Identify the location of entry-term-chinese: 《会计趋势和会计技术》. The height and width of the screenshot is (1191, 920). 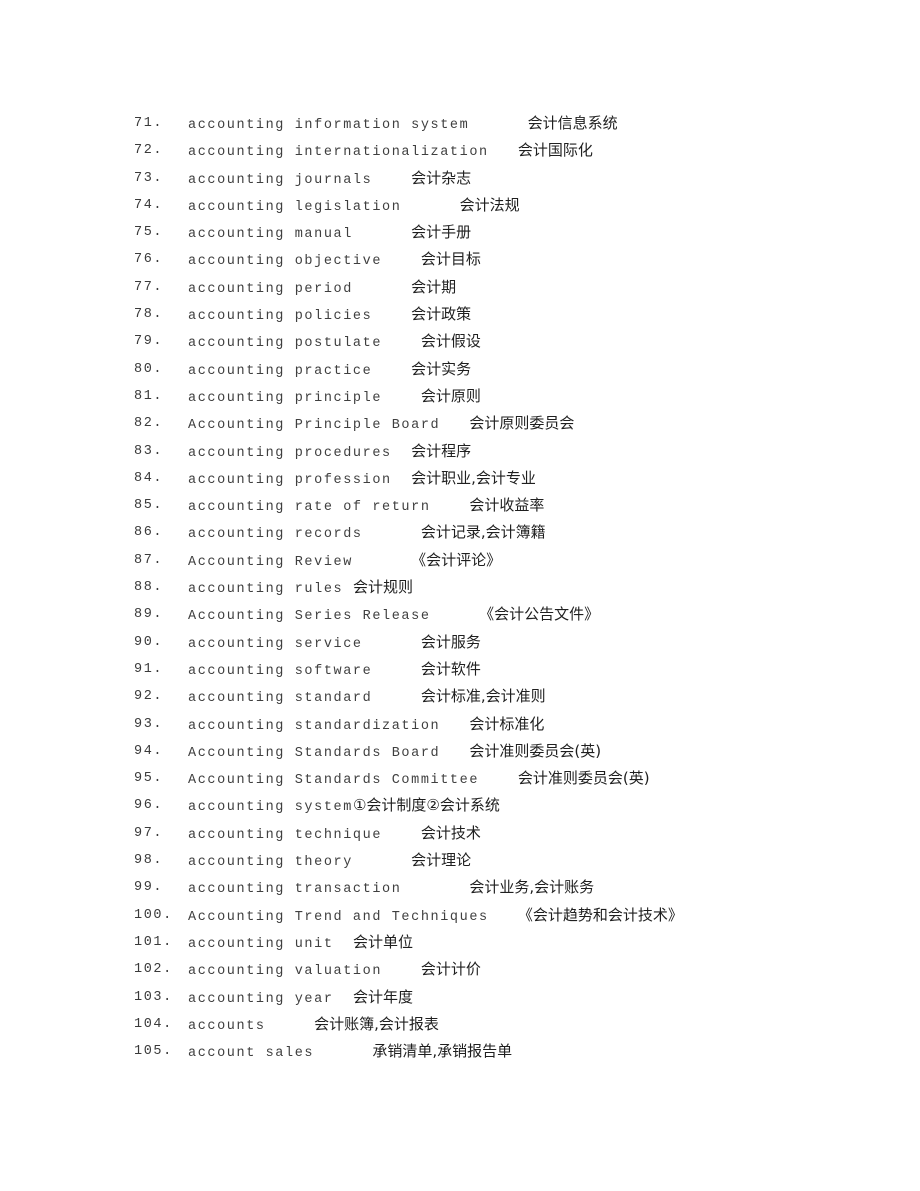
(600, 914).